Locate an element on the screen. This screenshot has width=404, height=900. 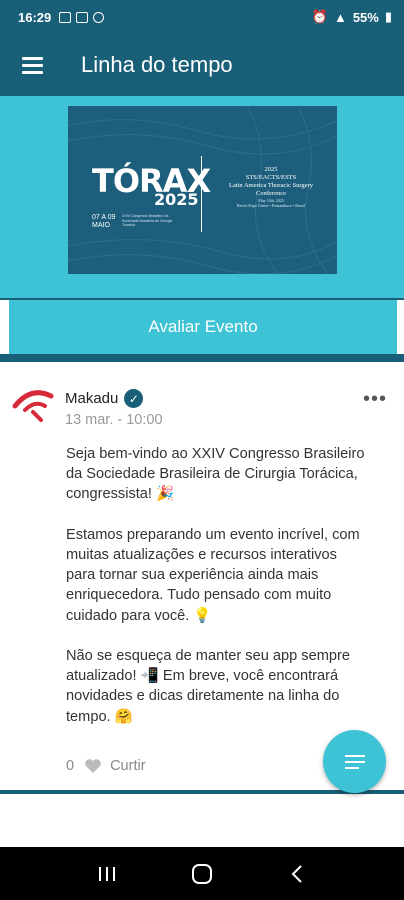
home-icon is located at coordinates (202, 874).